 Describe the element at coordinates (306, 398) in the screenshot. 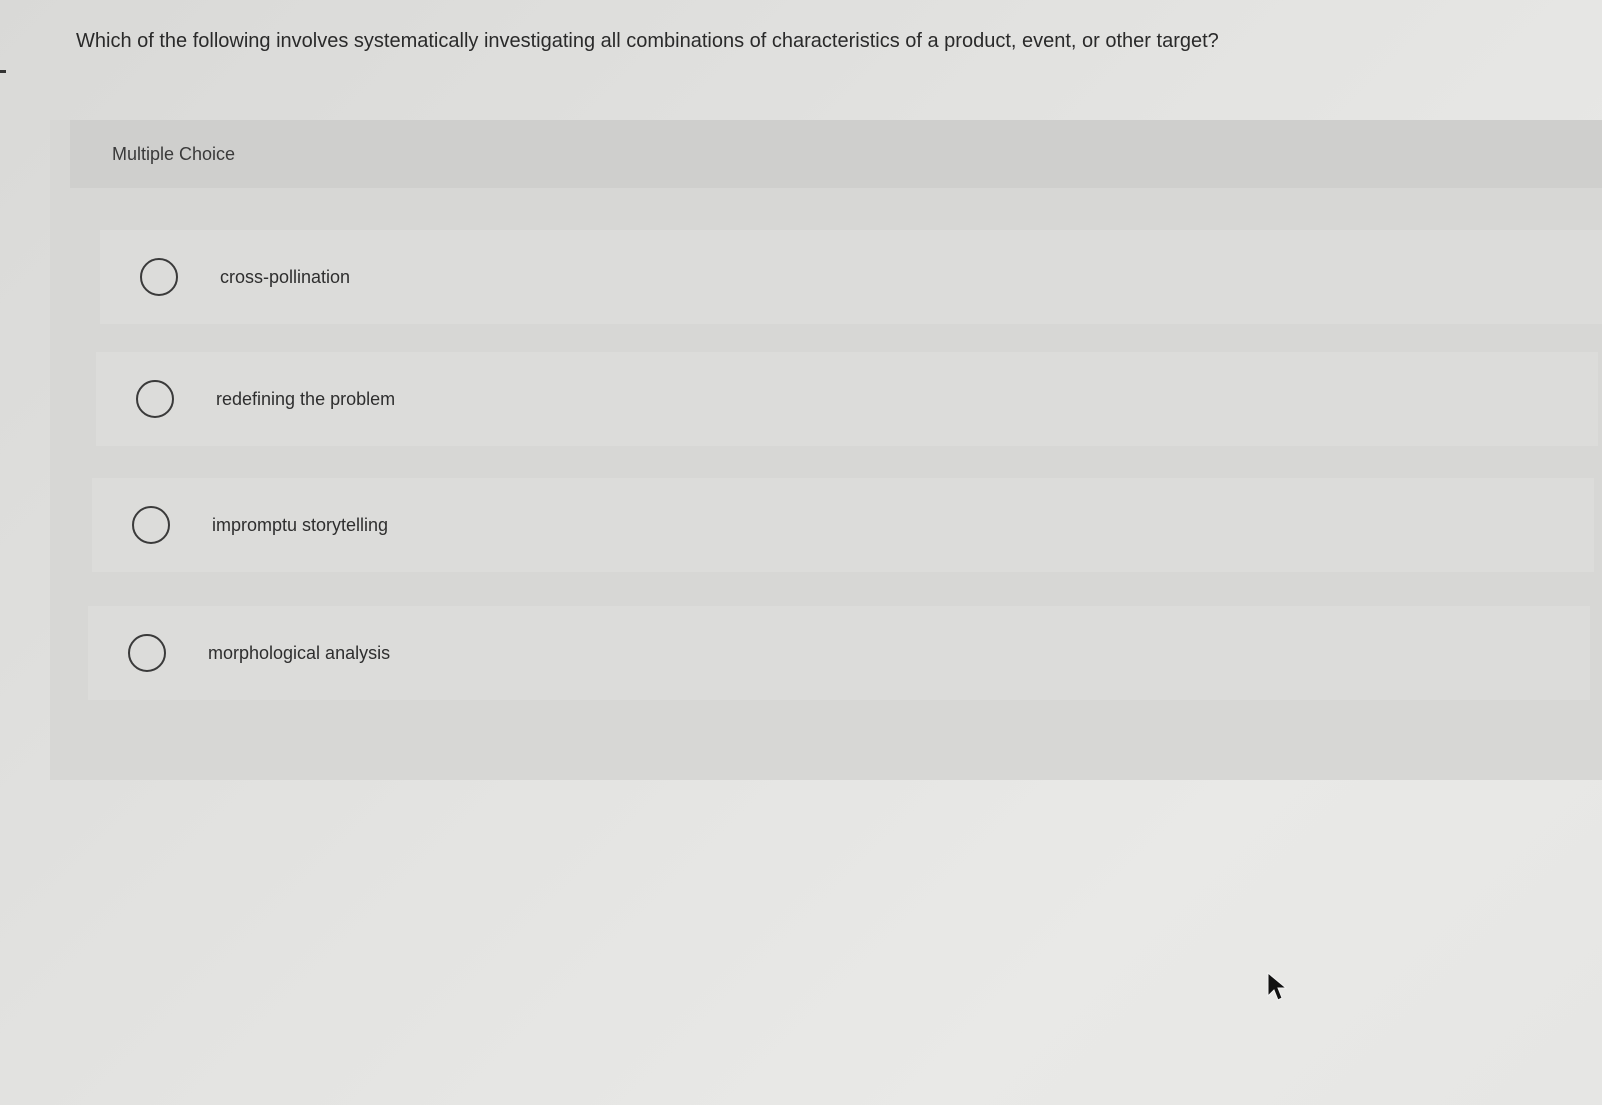

I see `answer-option-label: redefining the problem` at that location.